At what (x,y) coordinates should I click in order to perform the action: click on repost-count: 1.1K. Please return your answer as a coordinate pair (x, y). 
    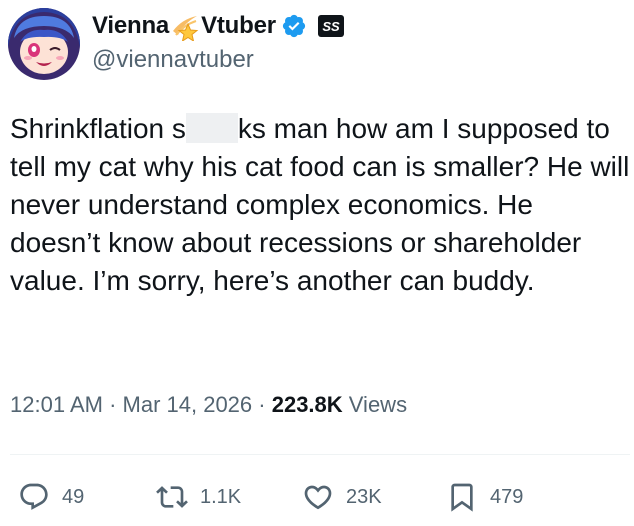
    Looking at the image, I should click on (221, 496).